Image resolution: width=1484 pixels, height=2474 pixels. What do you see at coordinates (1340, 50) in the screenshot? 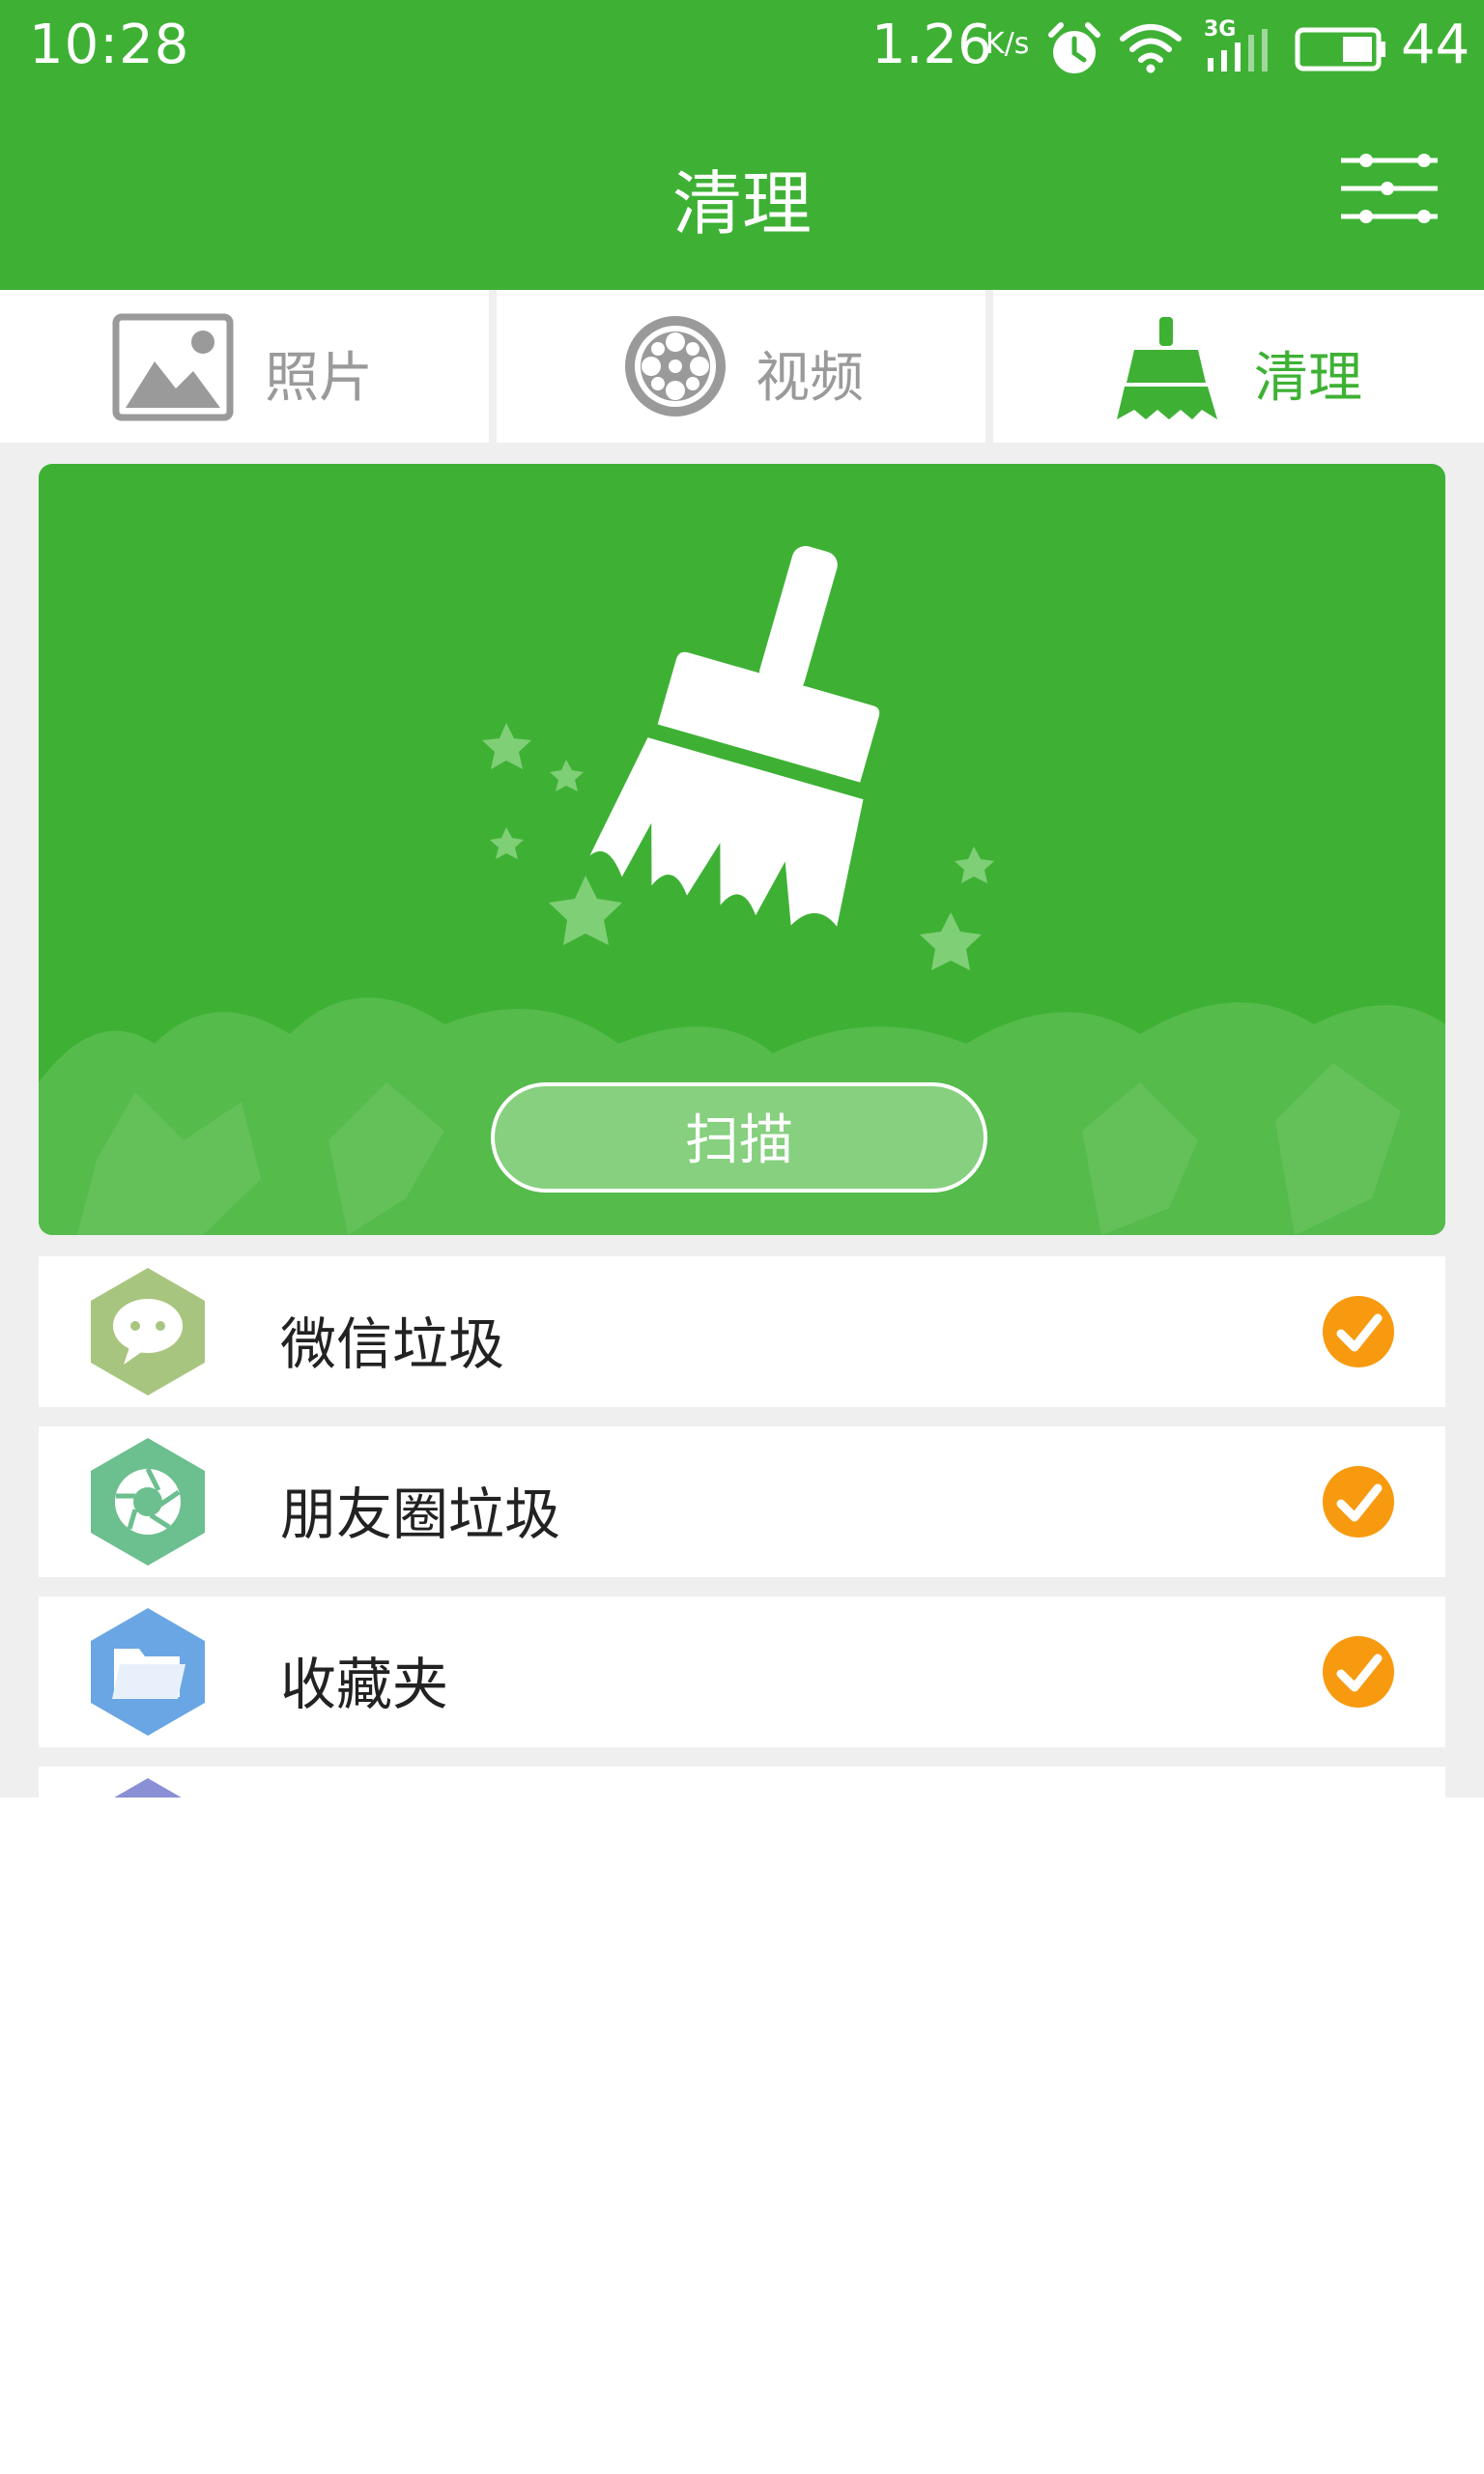
I see `battery-icon` at bounding box center [1340, 50].